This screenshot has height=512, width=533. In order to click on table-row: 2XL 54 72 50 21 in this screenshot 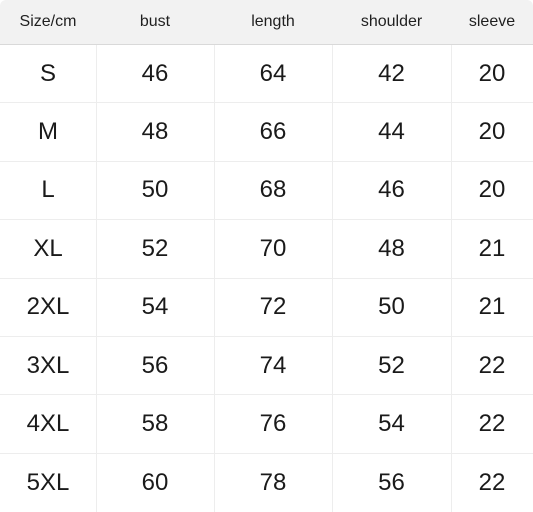, I will do `click(266, 308)`.